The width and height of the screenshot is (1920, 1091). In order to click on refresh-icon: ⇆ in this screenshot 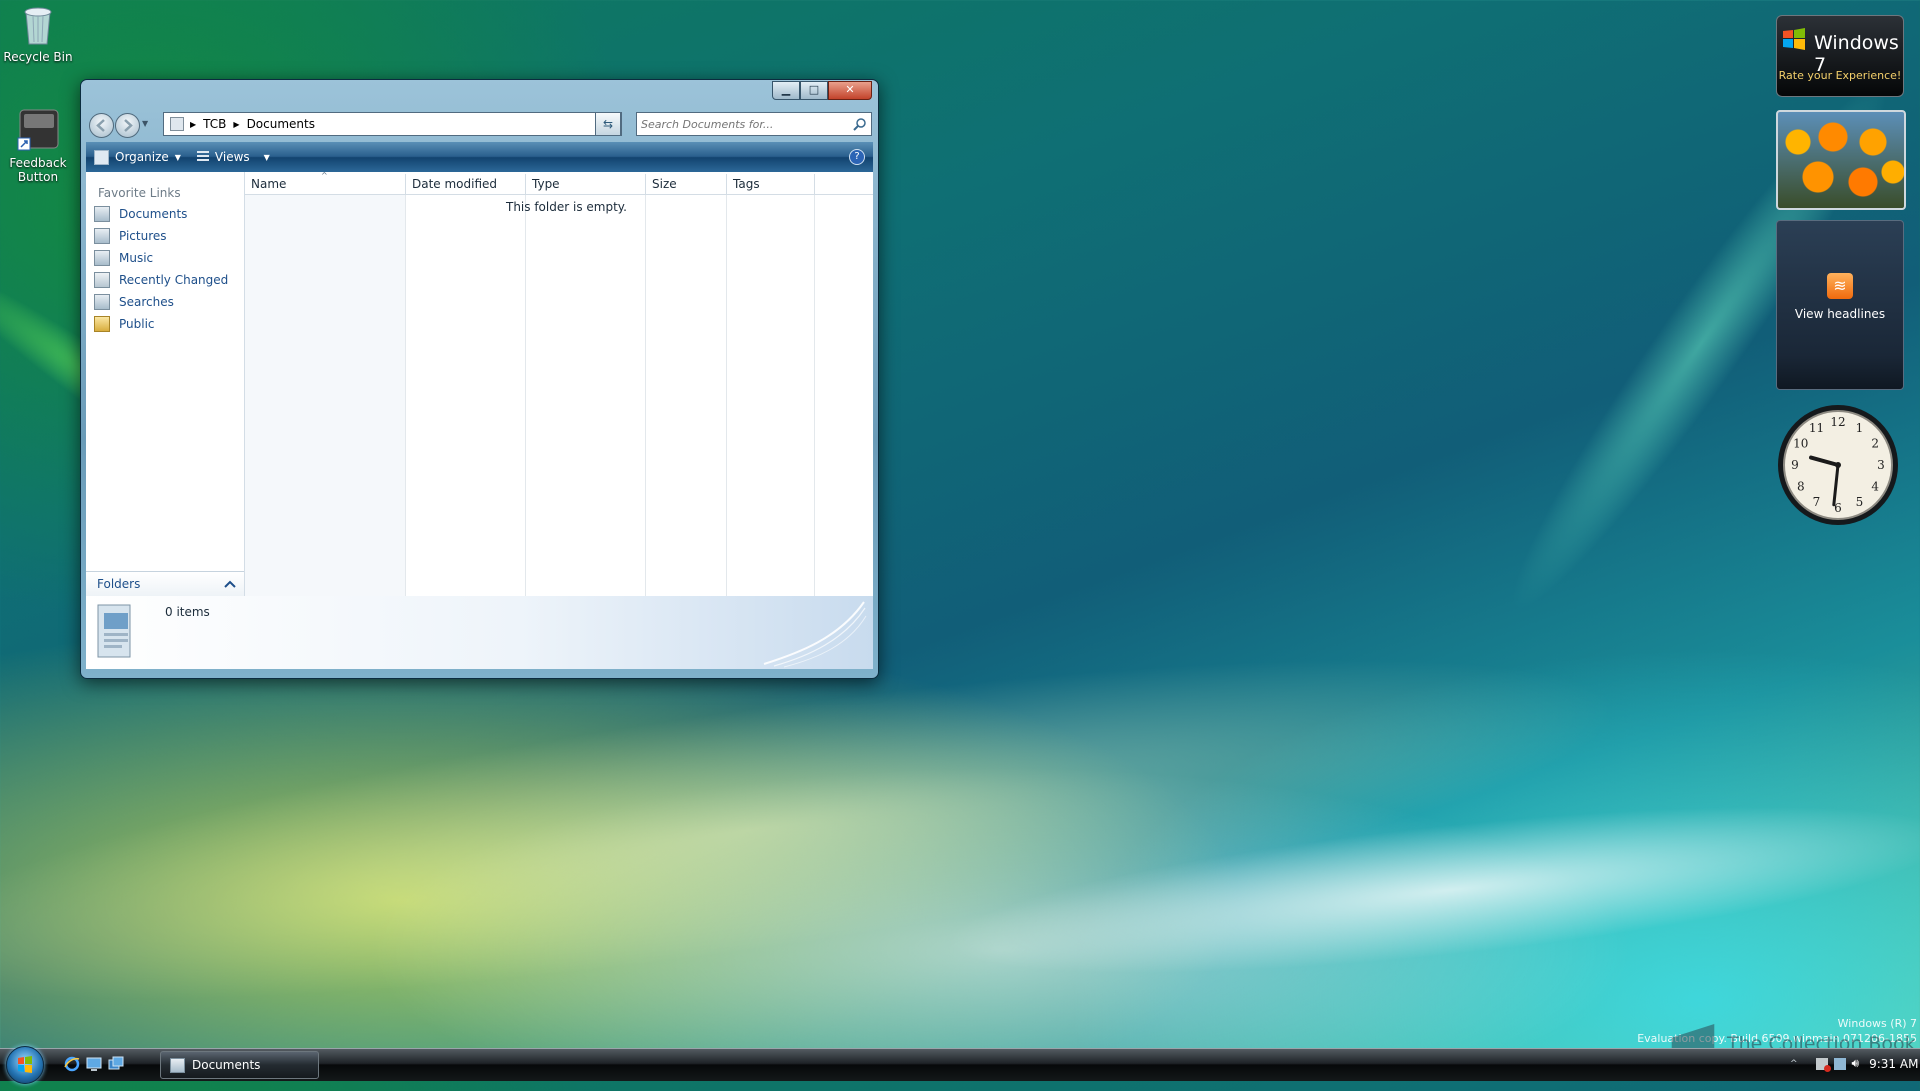, I will do `click(608, 124)`.